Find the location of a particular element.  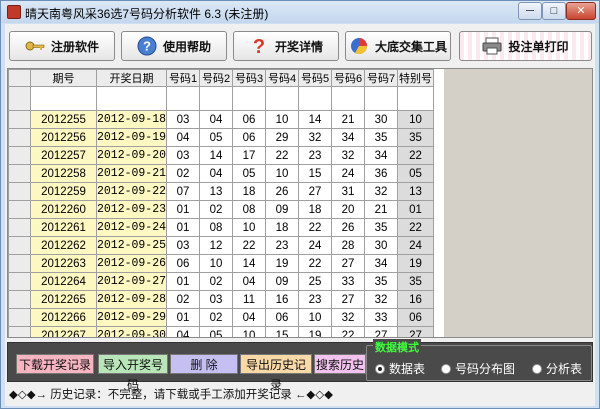

date-cell: 2012-09-24 is located at coordinates (131, 227).